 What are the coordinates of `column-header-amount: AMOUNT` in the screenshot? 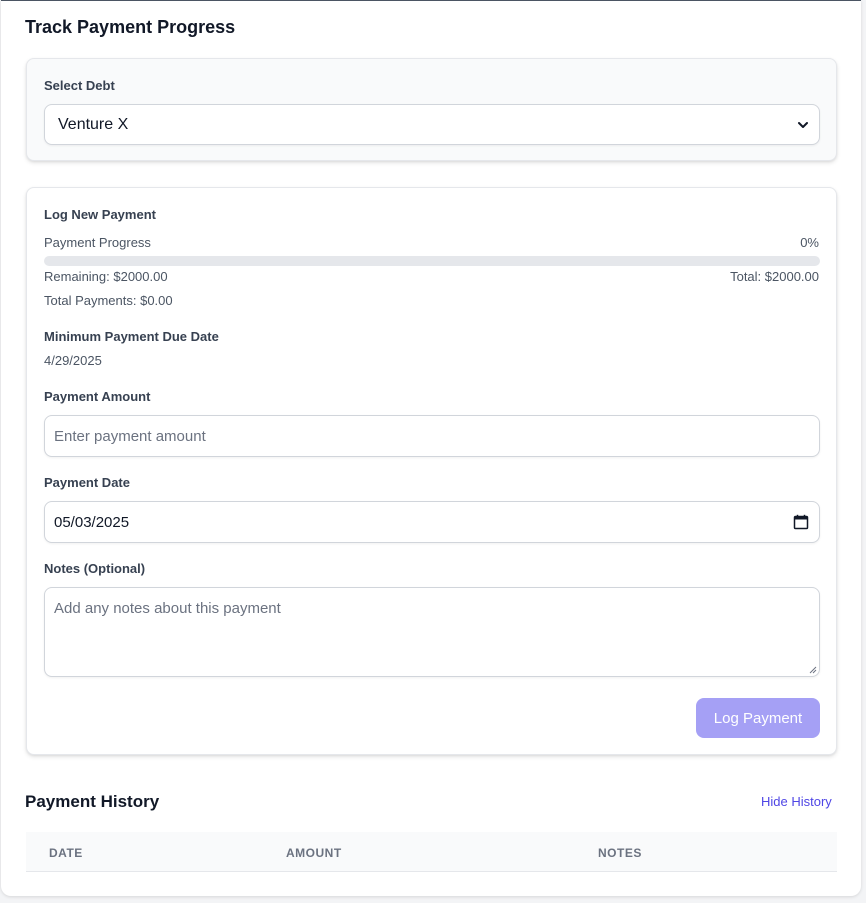 It's located at (314, 853).